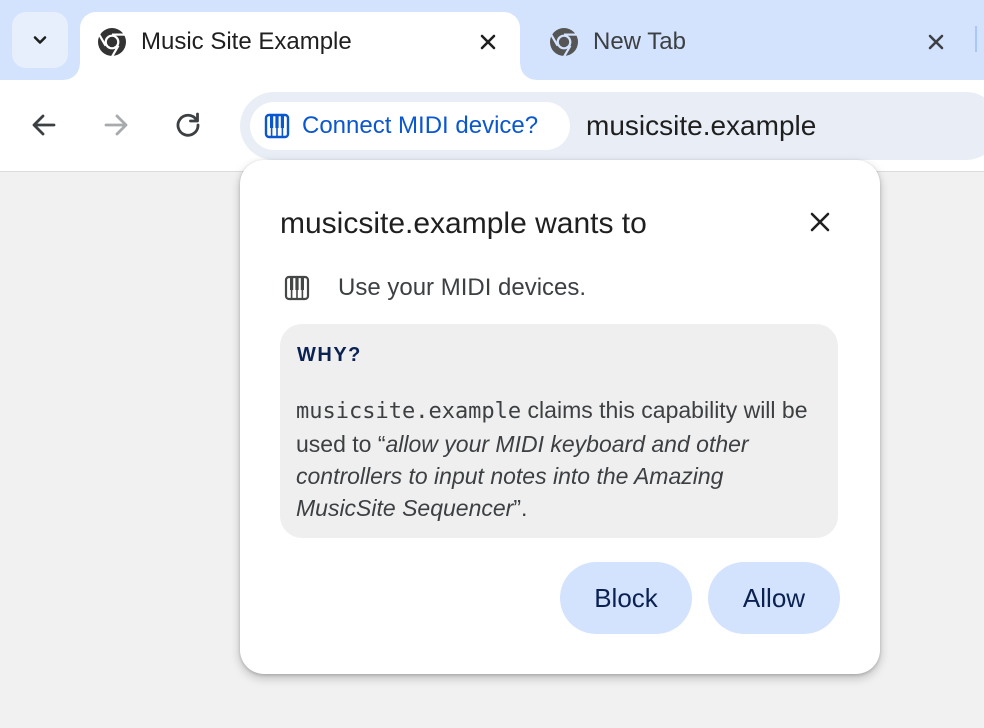 The width and height of the screenshot is (984, 728). I want to click on tab-search-button, so click(40, 40).